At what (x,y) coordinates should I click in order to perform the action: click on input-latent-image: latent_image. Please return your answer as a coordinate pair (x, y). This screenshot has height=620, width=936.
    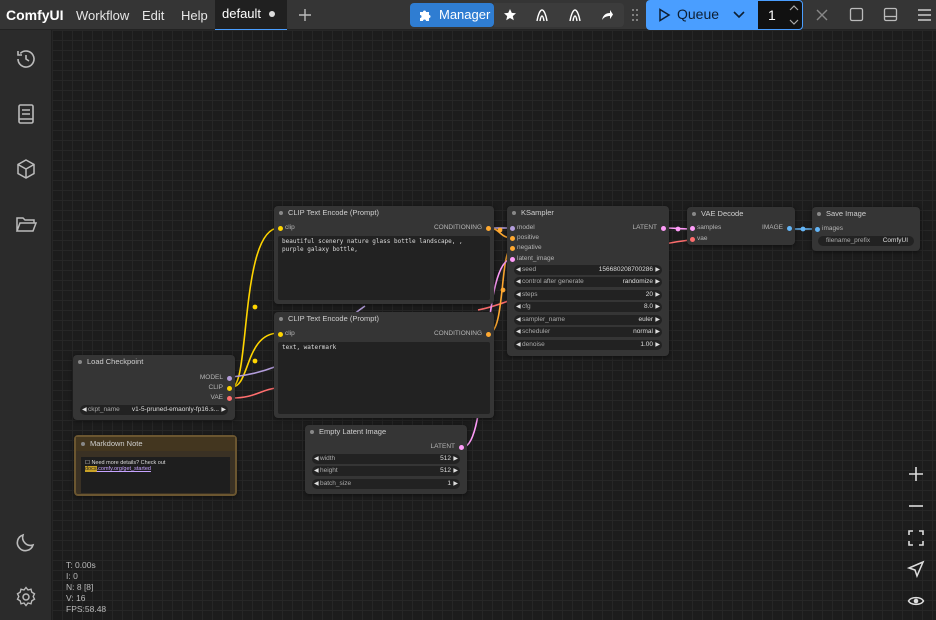
    Looking at the image, I should click on (535, 259).